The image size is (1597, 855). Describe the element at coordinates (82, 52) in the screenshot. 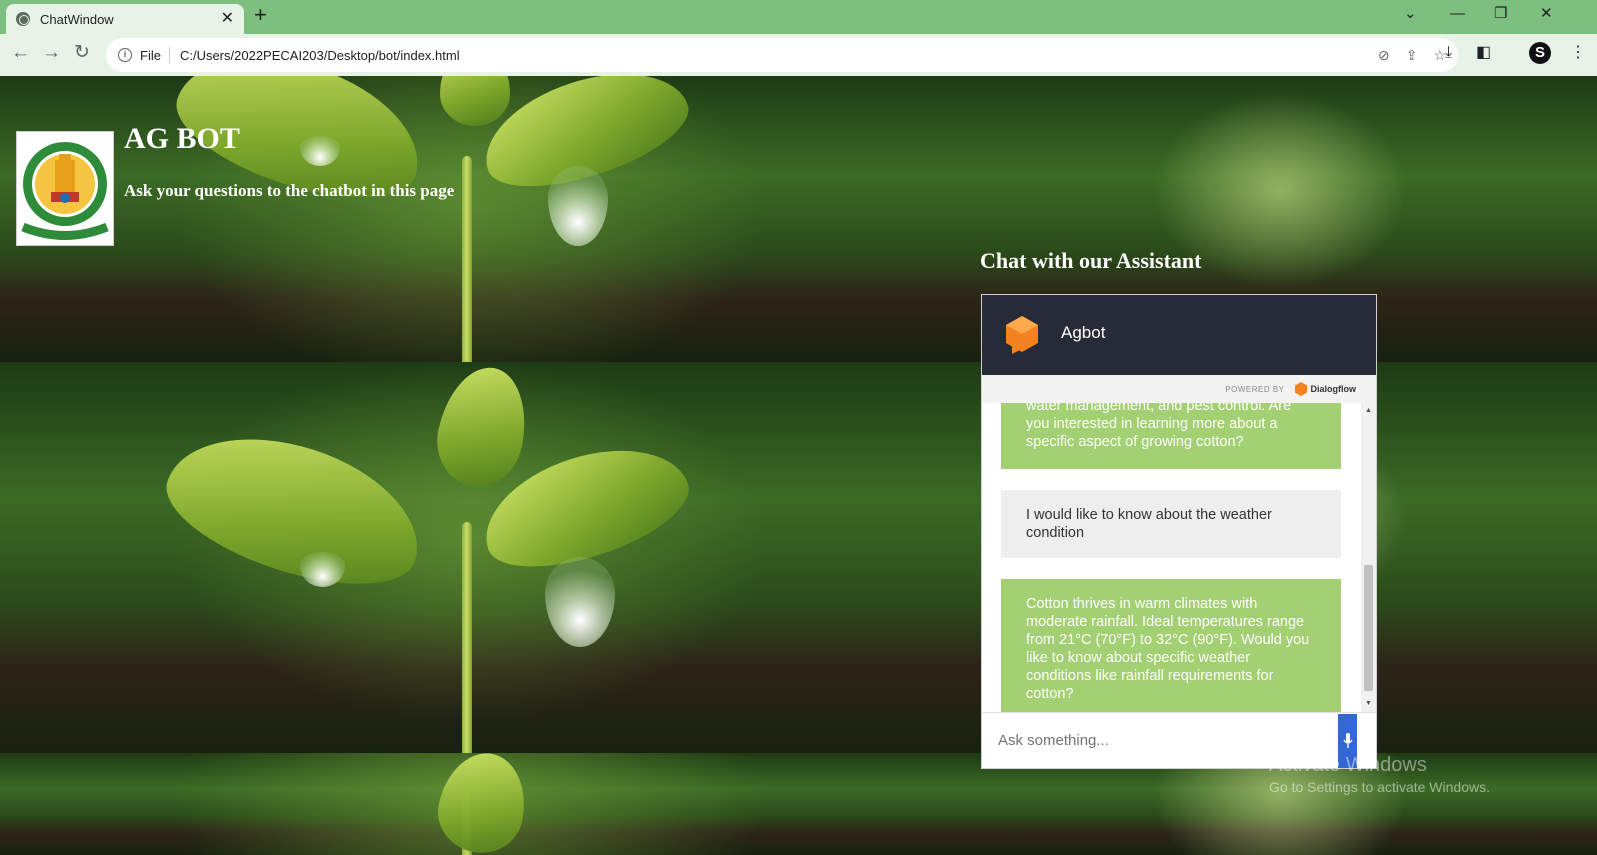

I see `reload-icon: ↻` at that location.